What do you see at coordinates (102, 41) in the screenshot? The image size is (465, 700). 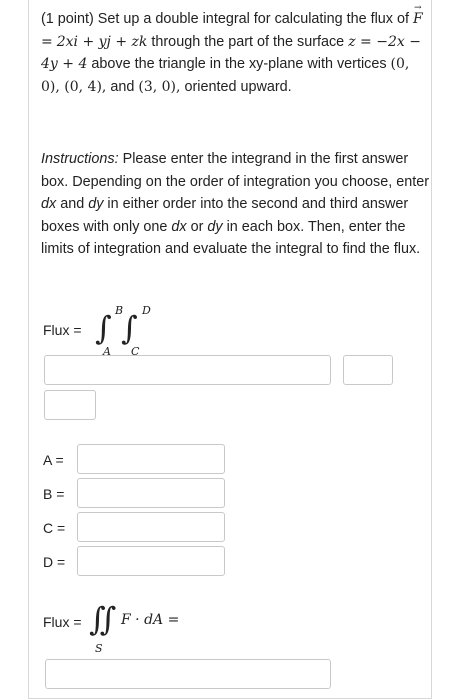 I see `field-expression: 2xi + yj + zk` at bounding box center [102, 41].